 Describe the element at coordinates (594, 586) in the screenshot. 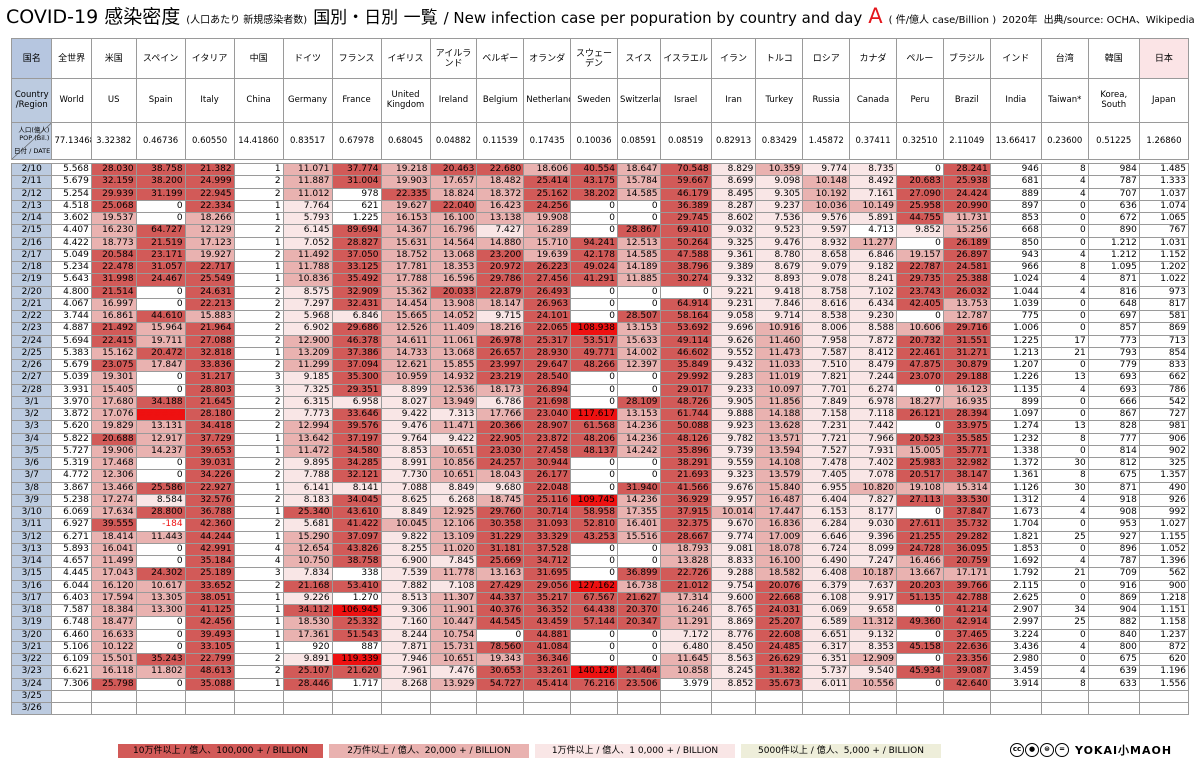

I see `value-cell: 127.162` at that location.